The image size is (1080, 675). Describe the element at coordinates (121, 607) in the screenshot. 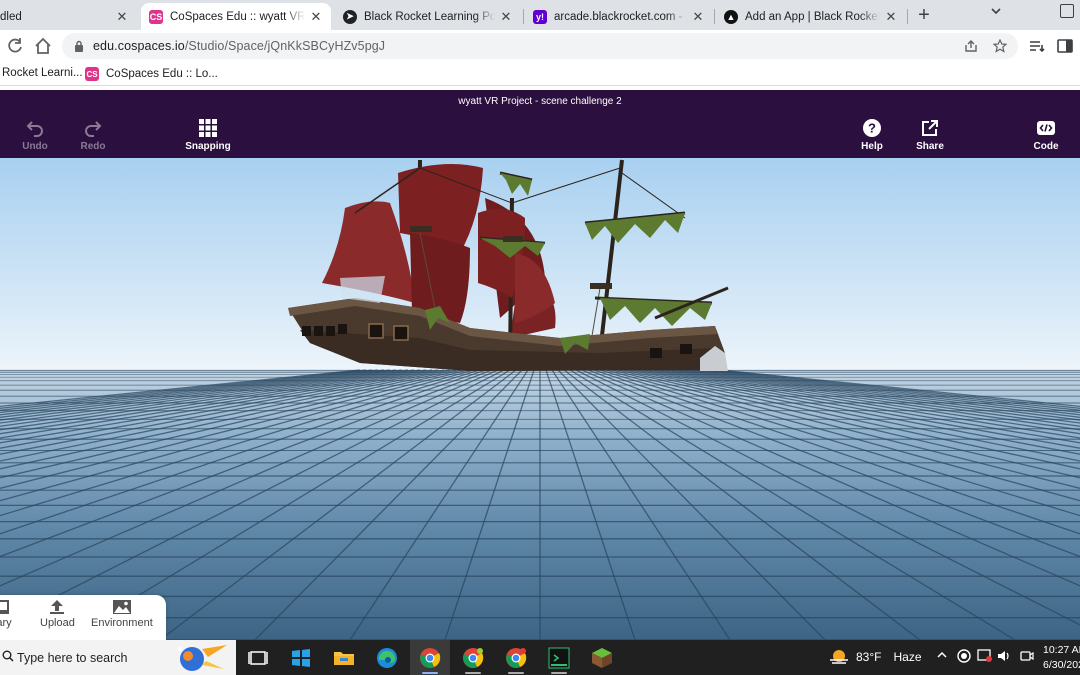

I see `environment-icon` at that location.